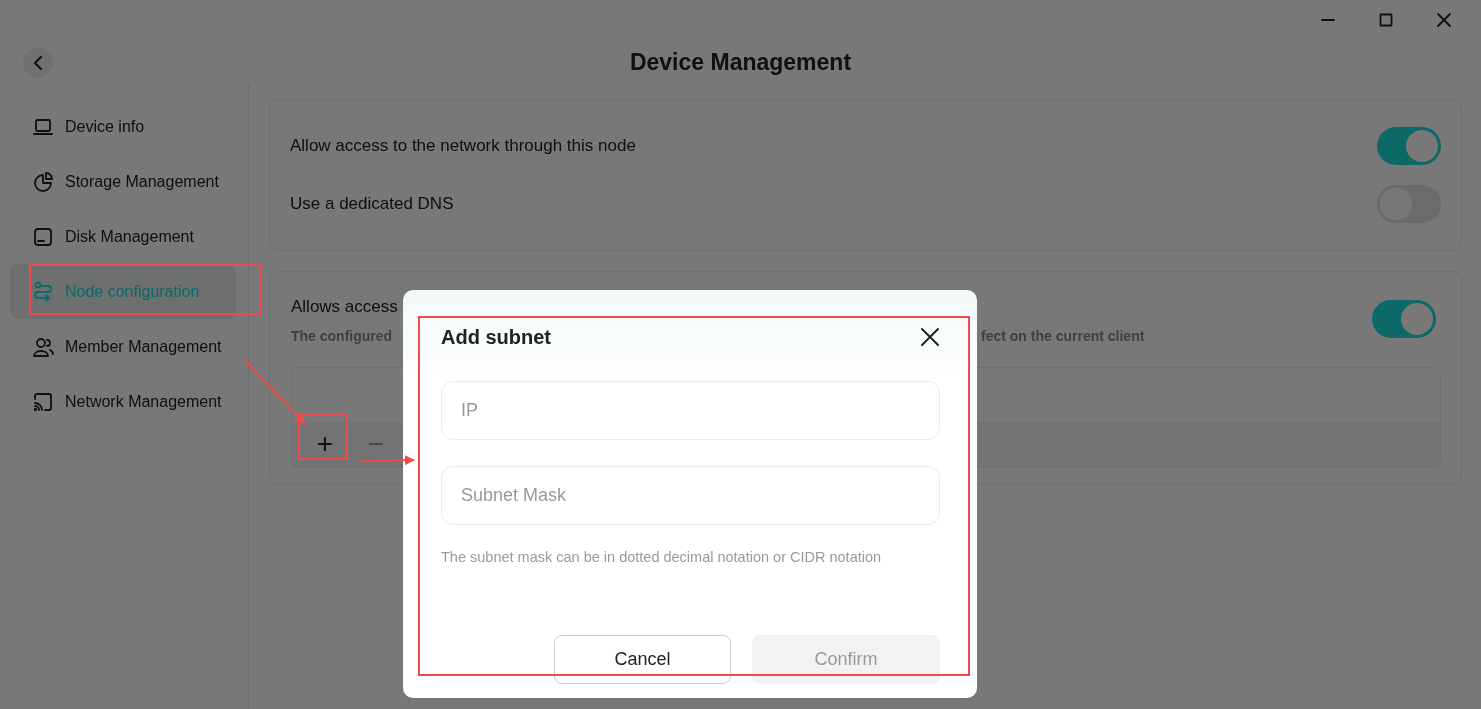 This screenshot has width=1481, height=709. Describe the element at coordinates (662, 557) in the screenshot. I see `hint-text: The subnet mask can be in dotted decimal notation or CIDR notation` at that location.